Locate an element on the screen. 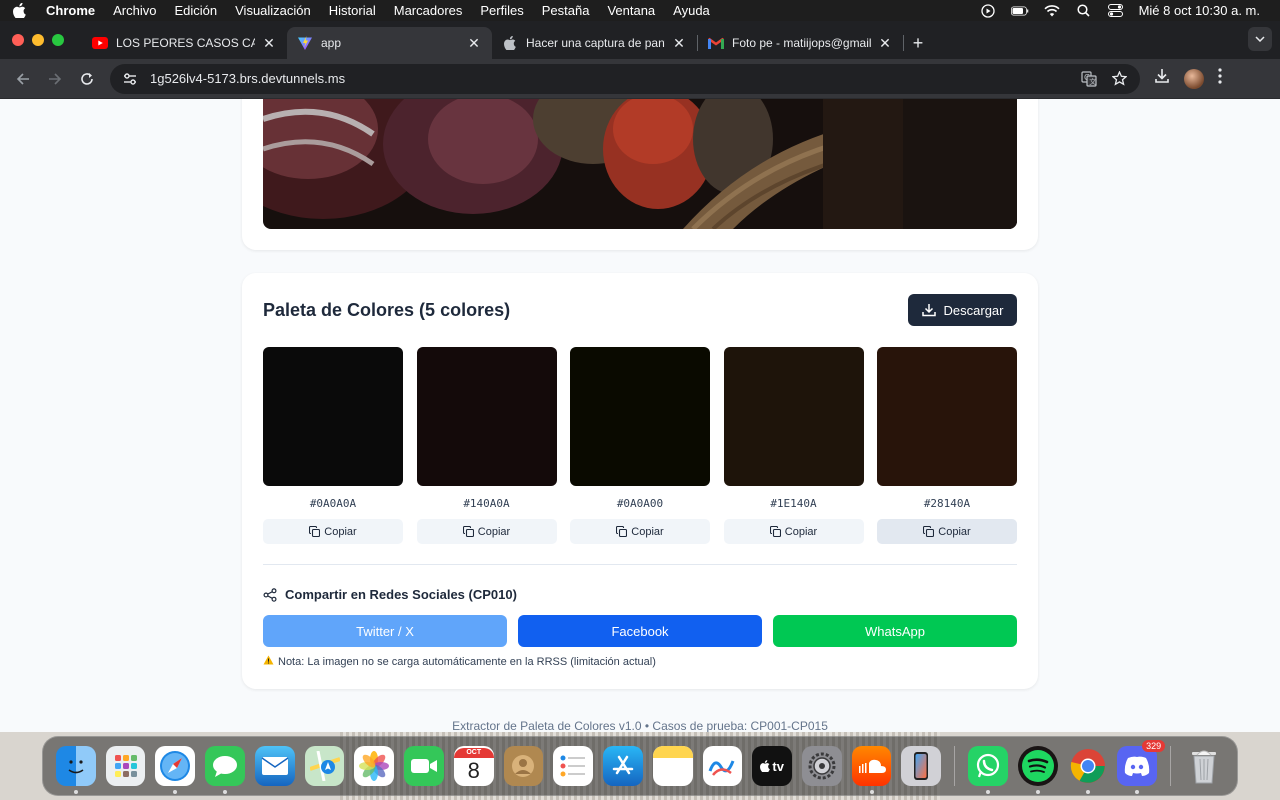 The width and height of the screenshot is (1280, 800). spotlight-search-icon is located at coordinates (1084, 11).